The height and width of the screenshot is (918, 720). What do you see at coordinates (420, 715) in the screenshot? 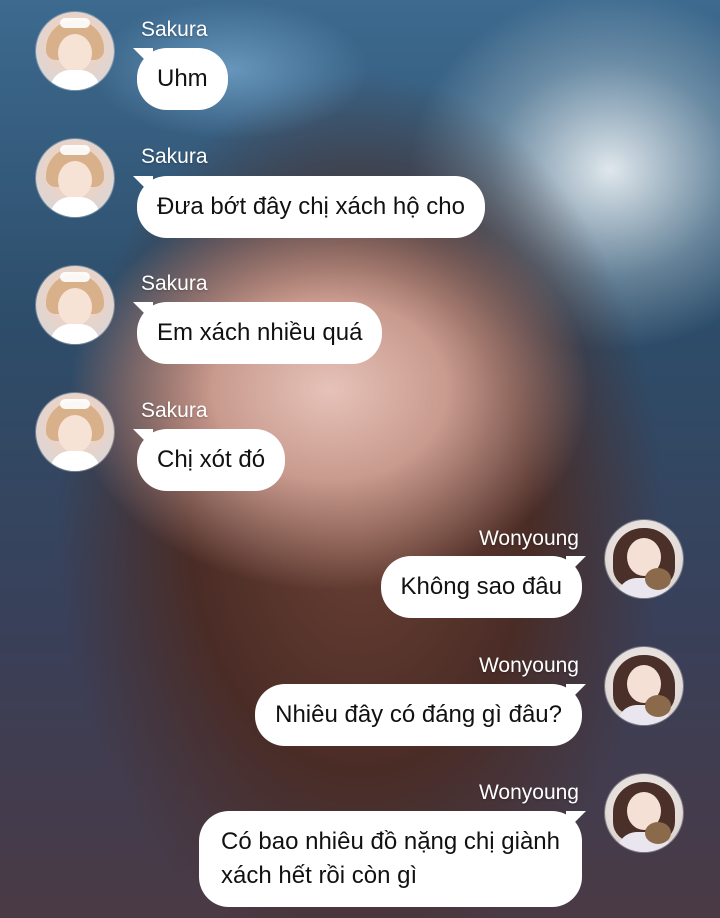
I see `message-bubble: Nhiêu đây có đáng gì đâu?` at bounding box center [420, 715].